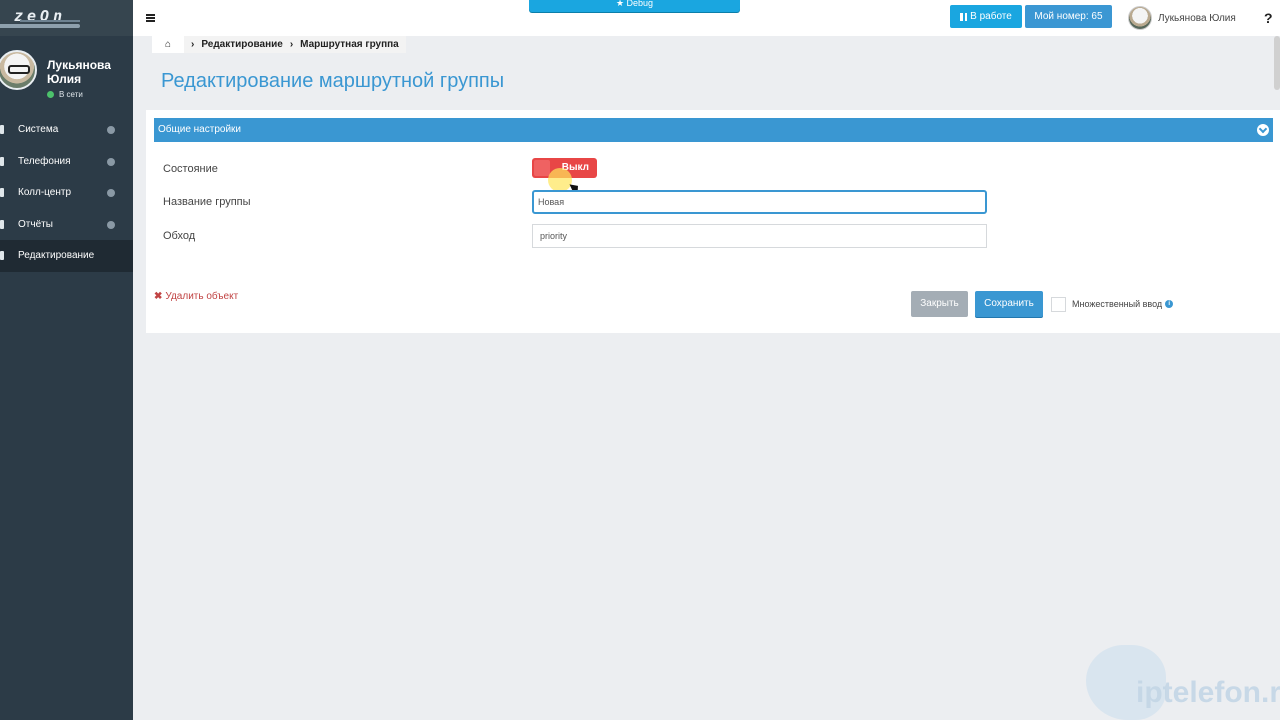 The image size is (1280, 720). Describe the element at coordinates (349, 44) in the screenshot. I see `breadcrumb-item-route-group: Маршрутная группа` at that location.